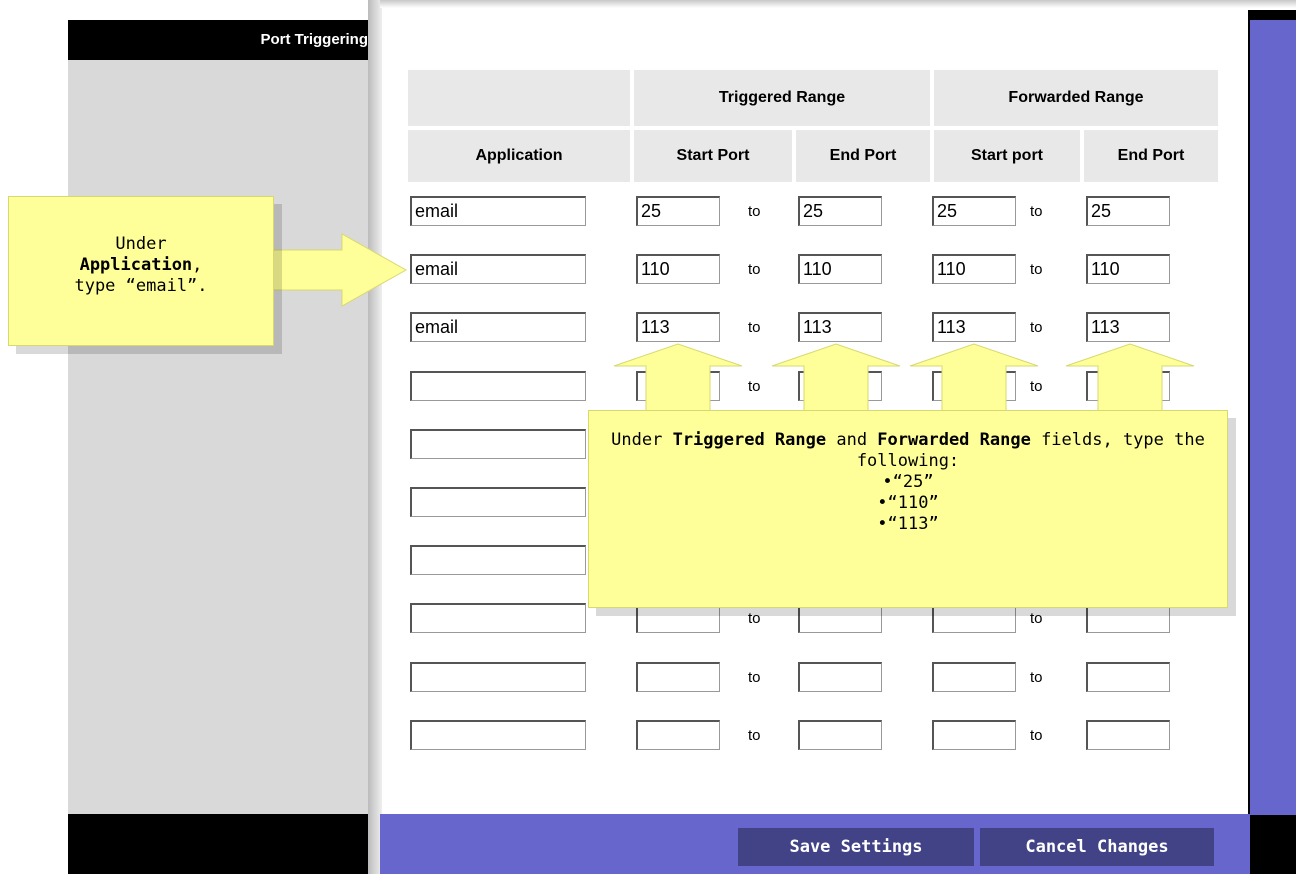 The image size is (1296, 874). Describe the element at coordinates (224, 844) in the screenshot. I see `sidebar-footer-bar` at that location.